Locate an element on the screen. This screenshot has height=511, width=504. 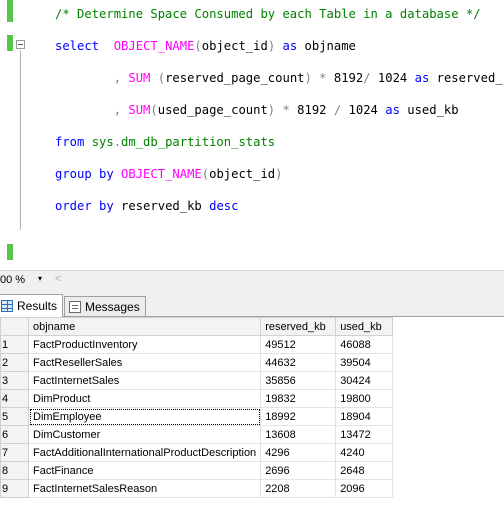
objname-cell: FactResellerSales is located at coordinates (144, 362).